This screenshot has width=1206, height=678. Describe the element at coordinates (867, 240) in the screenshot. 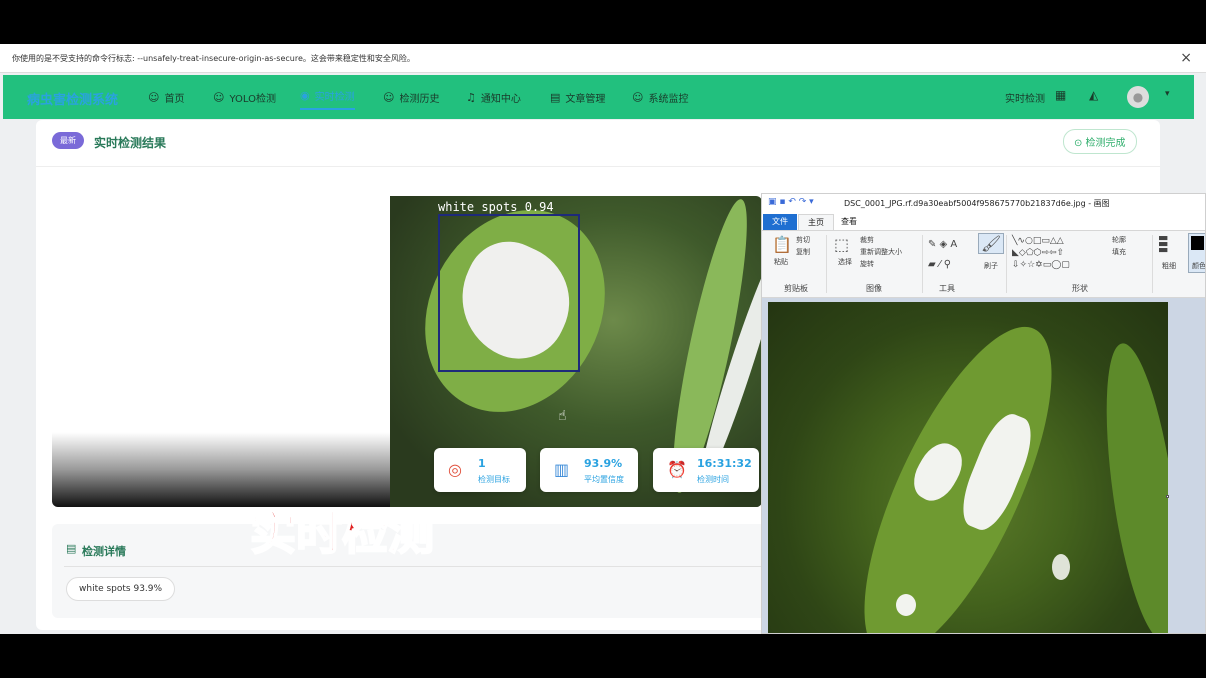

I see `crop-button: 裁剪` at that location.